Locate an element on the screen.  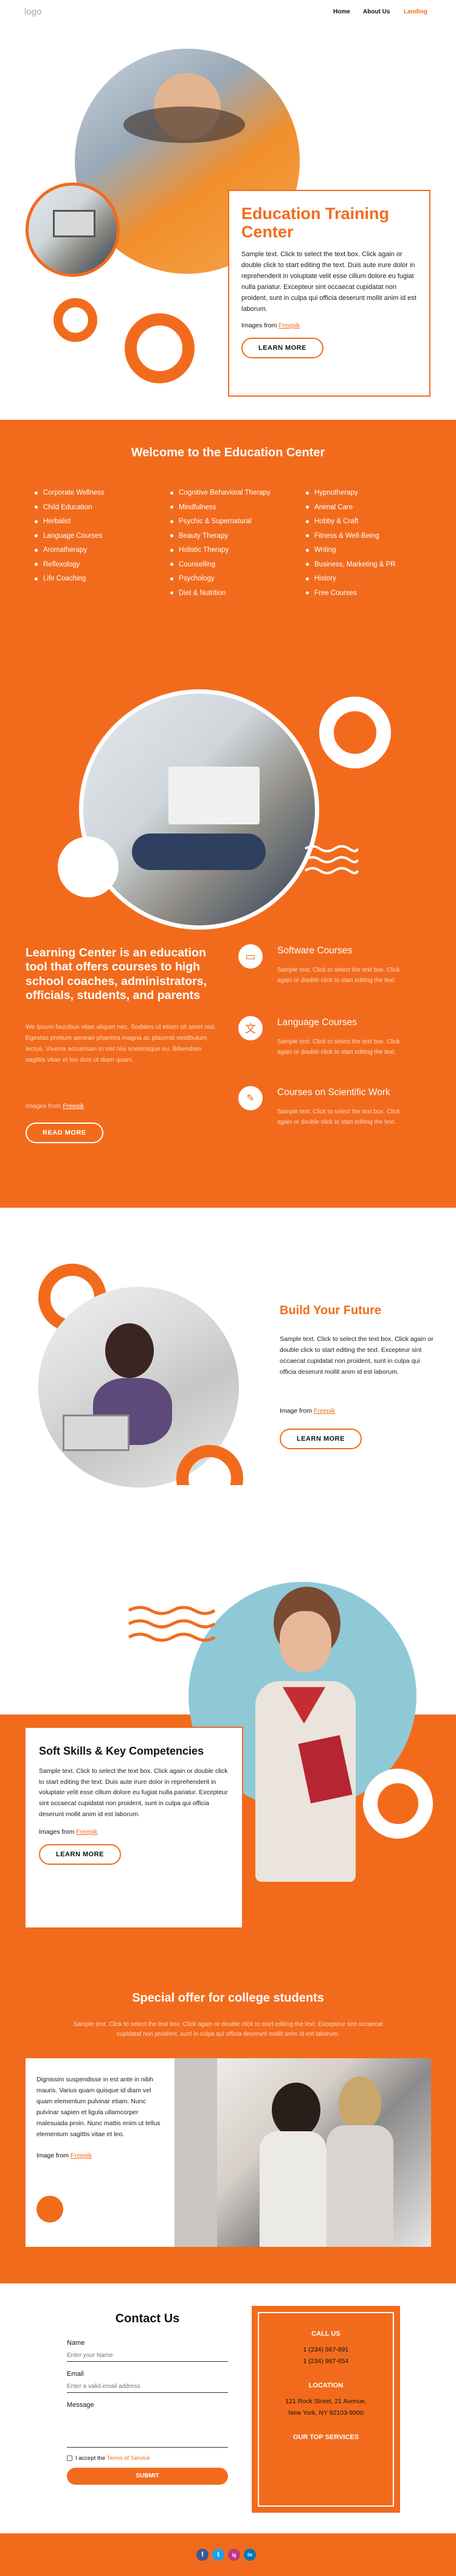
list-item: Hypnotherapy is located at coordinates (351, 492).